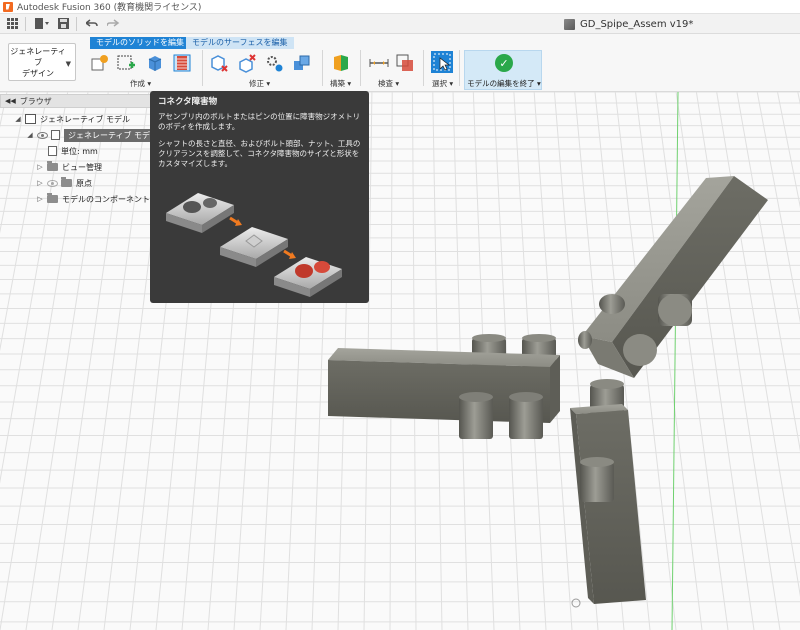  Describe the element at coordinates (219, 63) in the screenshot. I see `shell-icon` at that location.